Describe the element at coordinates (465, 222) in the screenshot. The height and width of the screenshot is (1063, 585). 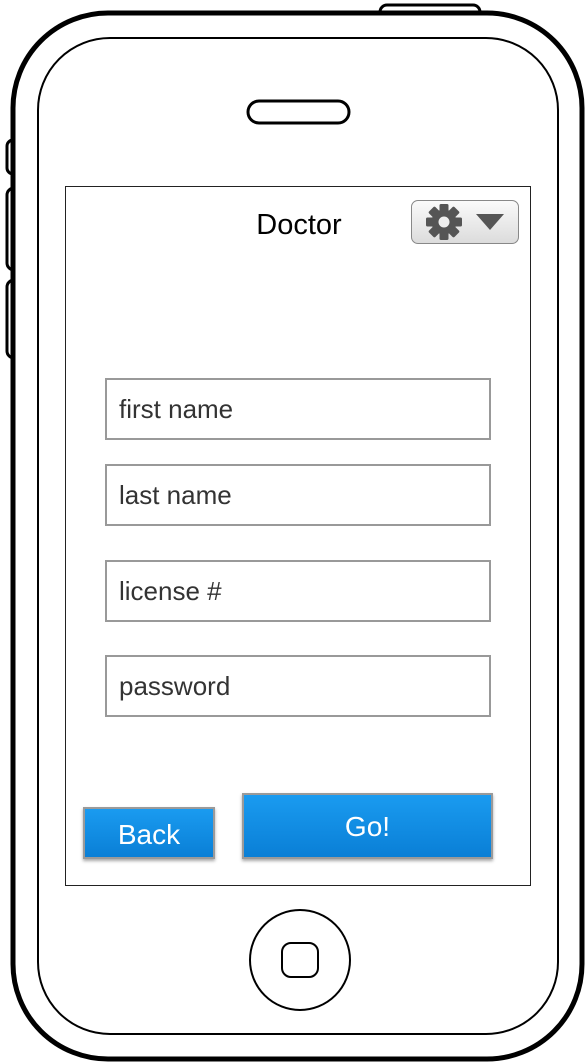
I see `settings-menu-button` at that location.